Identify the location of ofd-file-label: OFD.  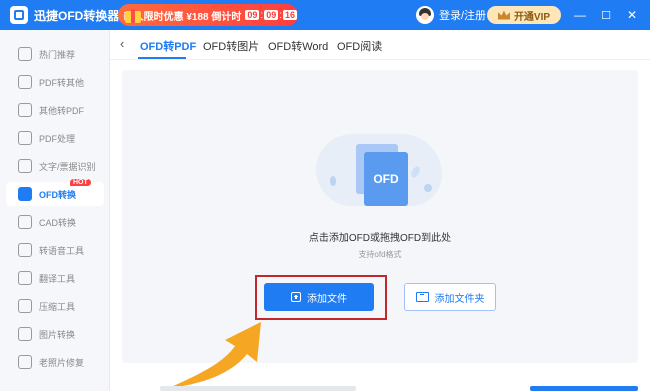
(386, 179).